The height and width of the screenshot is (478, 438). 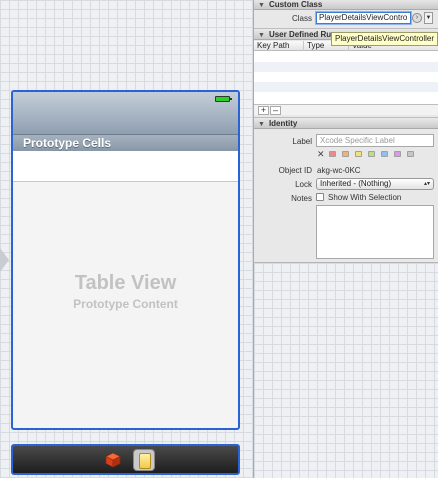 I want to click on custom-class-header: ▼ Custom Class, so click(x=346, y=5).